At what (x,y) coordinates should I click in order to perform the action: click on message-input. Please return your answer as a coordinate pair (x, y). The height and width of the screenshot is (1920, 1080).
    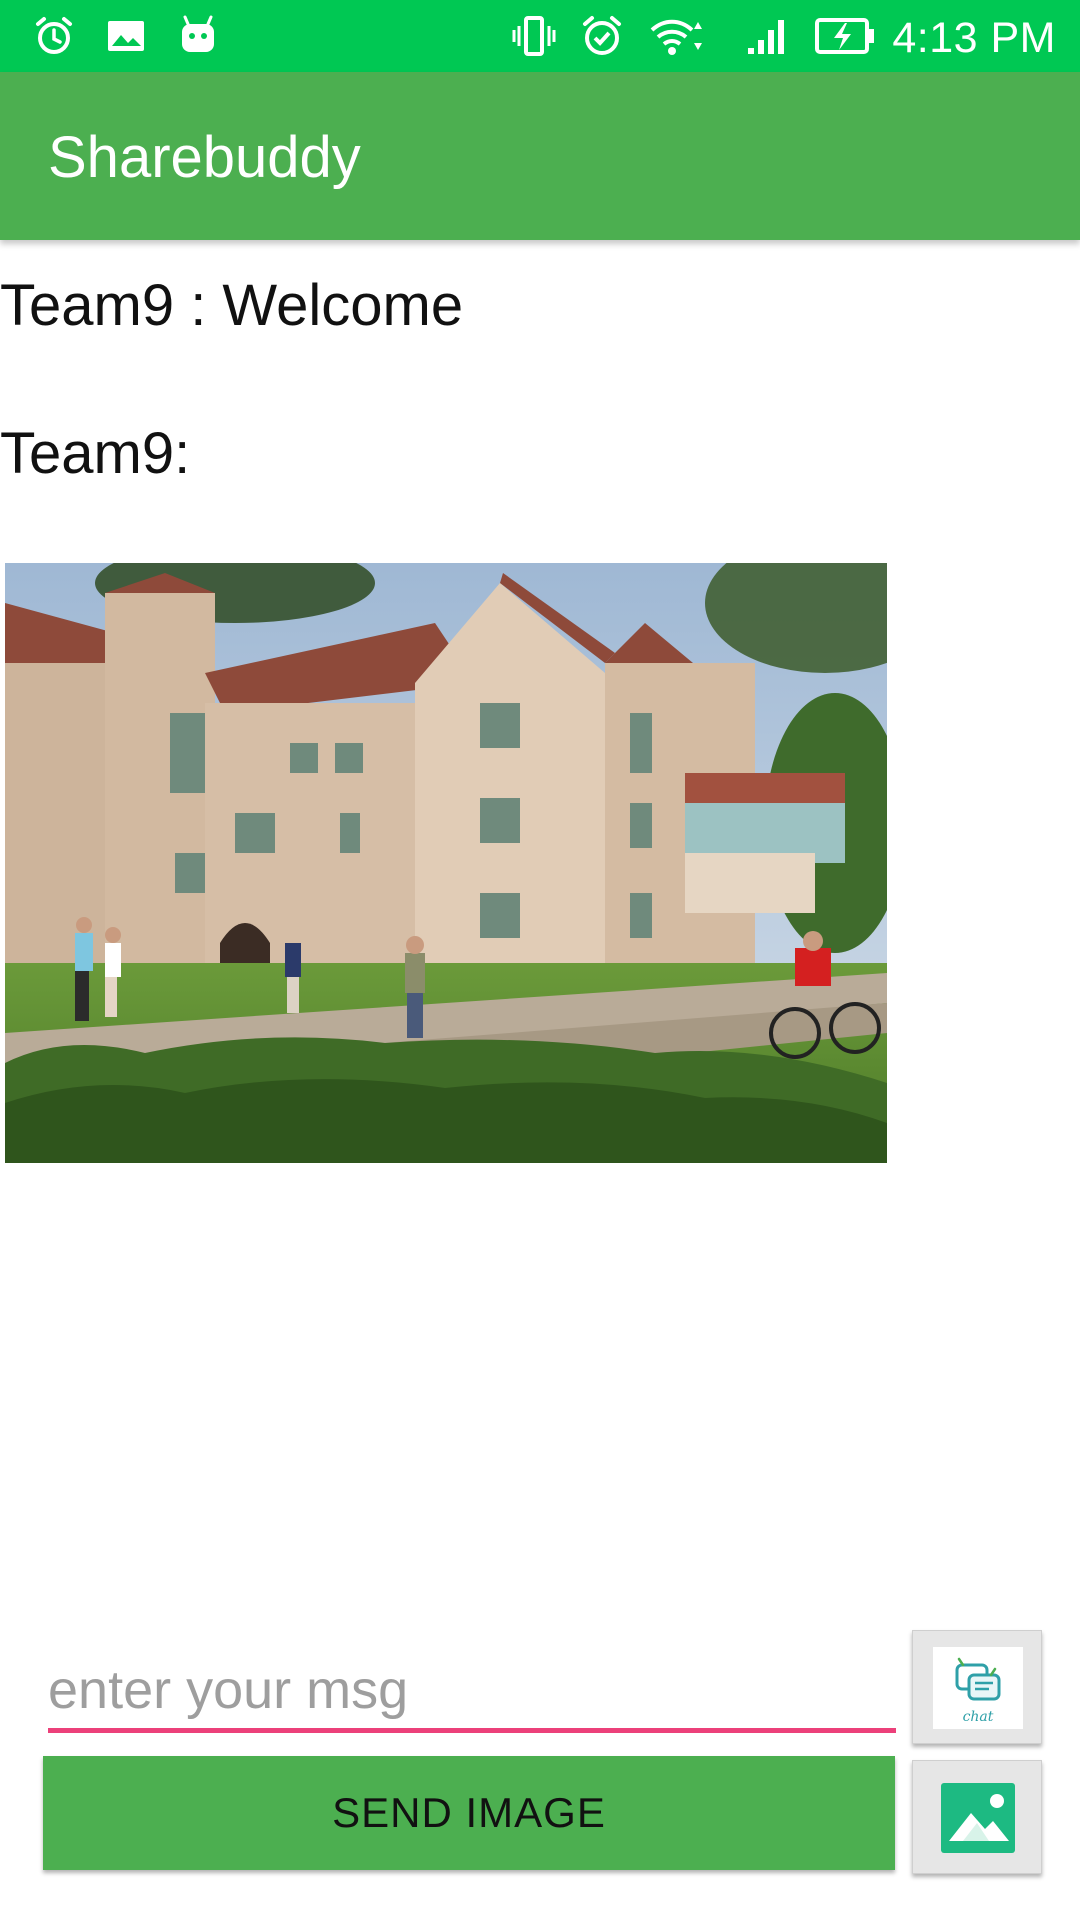
    Looking at the image, I should click on (472, 1690).